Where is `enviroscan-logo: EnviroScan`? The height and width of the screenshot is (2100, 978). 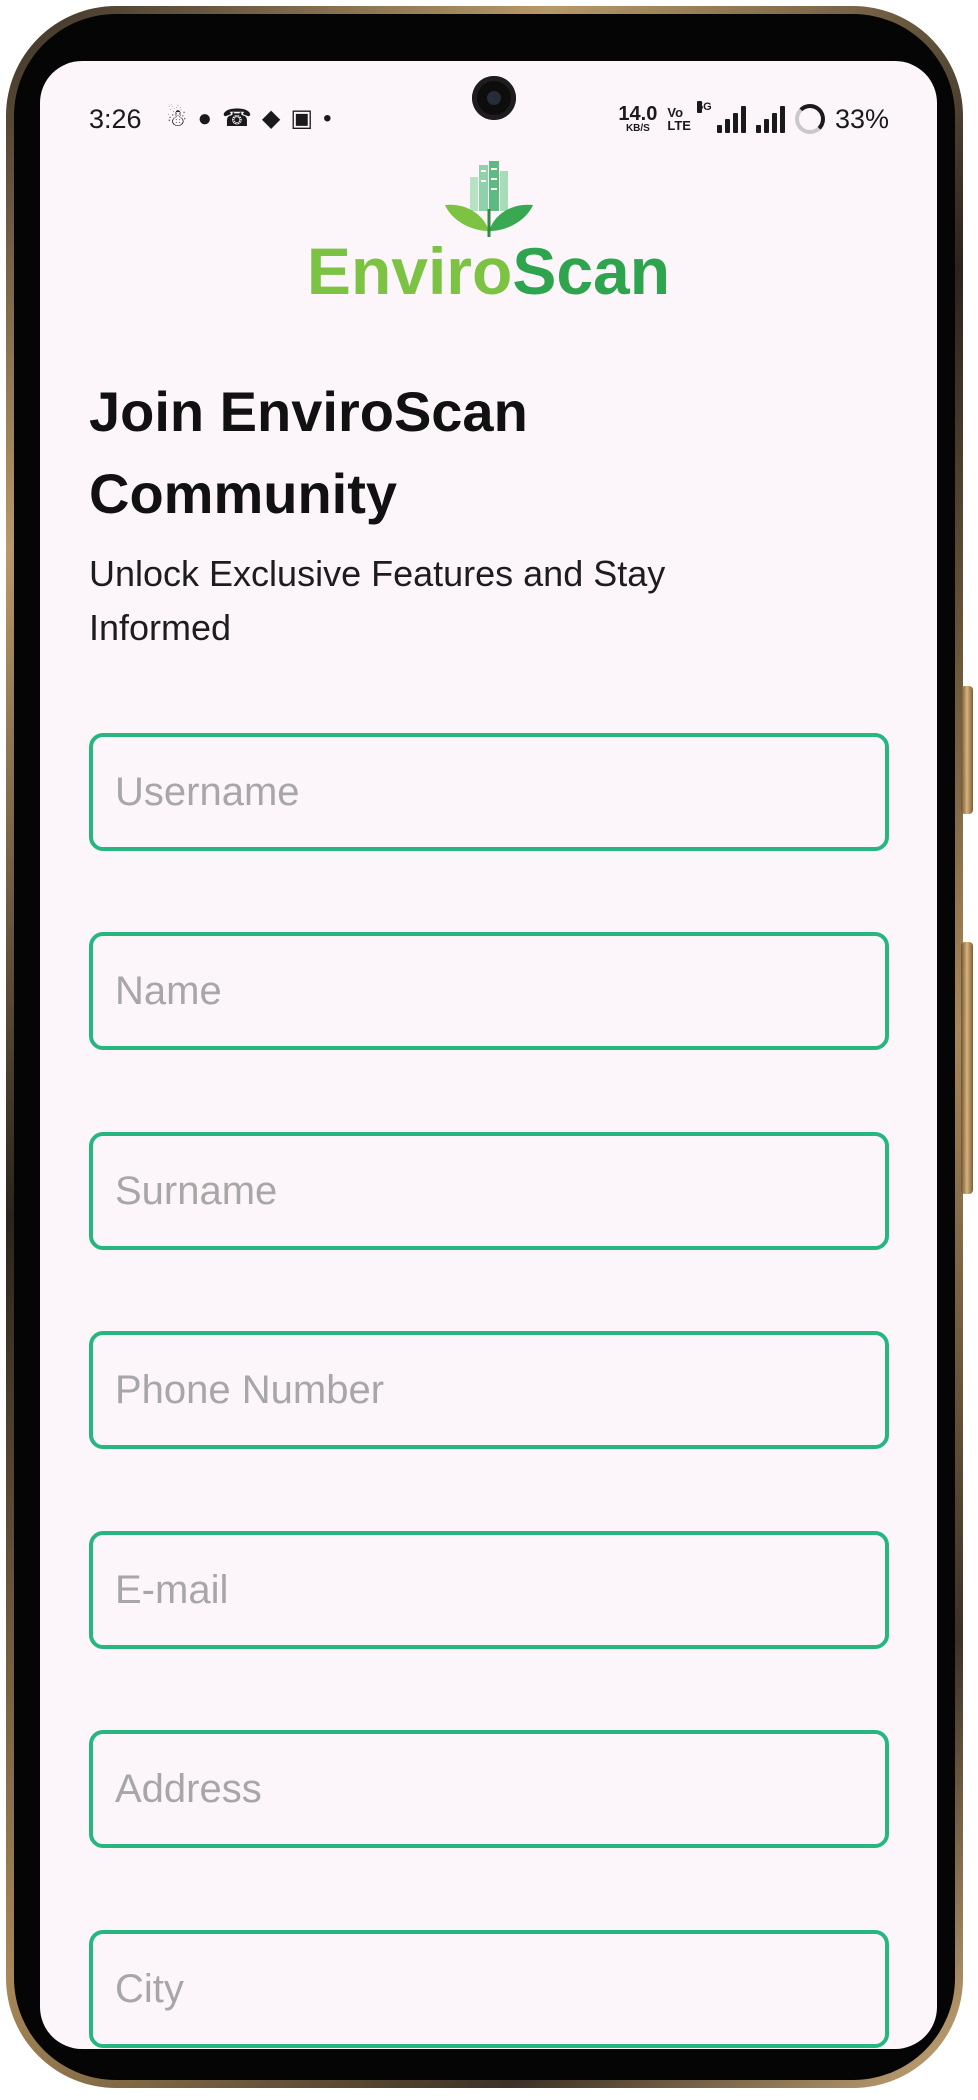
enviroscan-logo: EnviroScan is located at coordinates (488, 234).